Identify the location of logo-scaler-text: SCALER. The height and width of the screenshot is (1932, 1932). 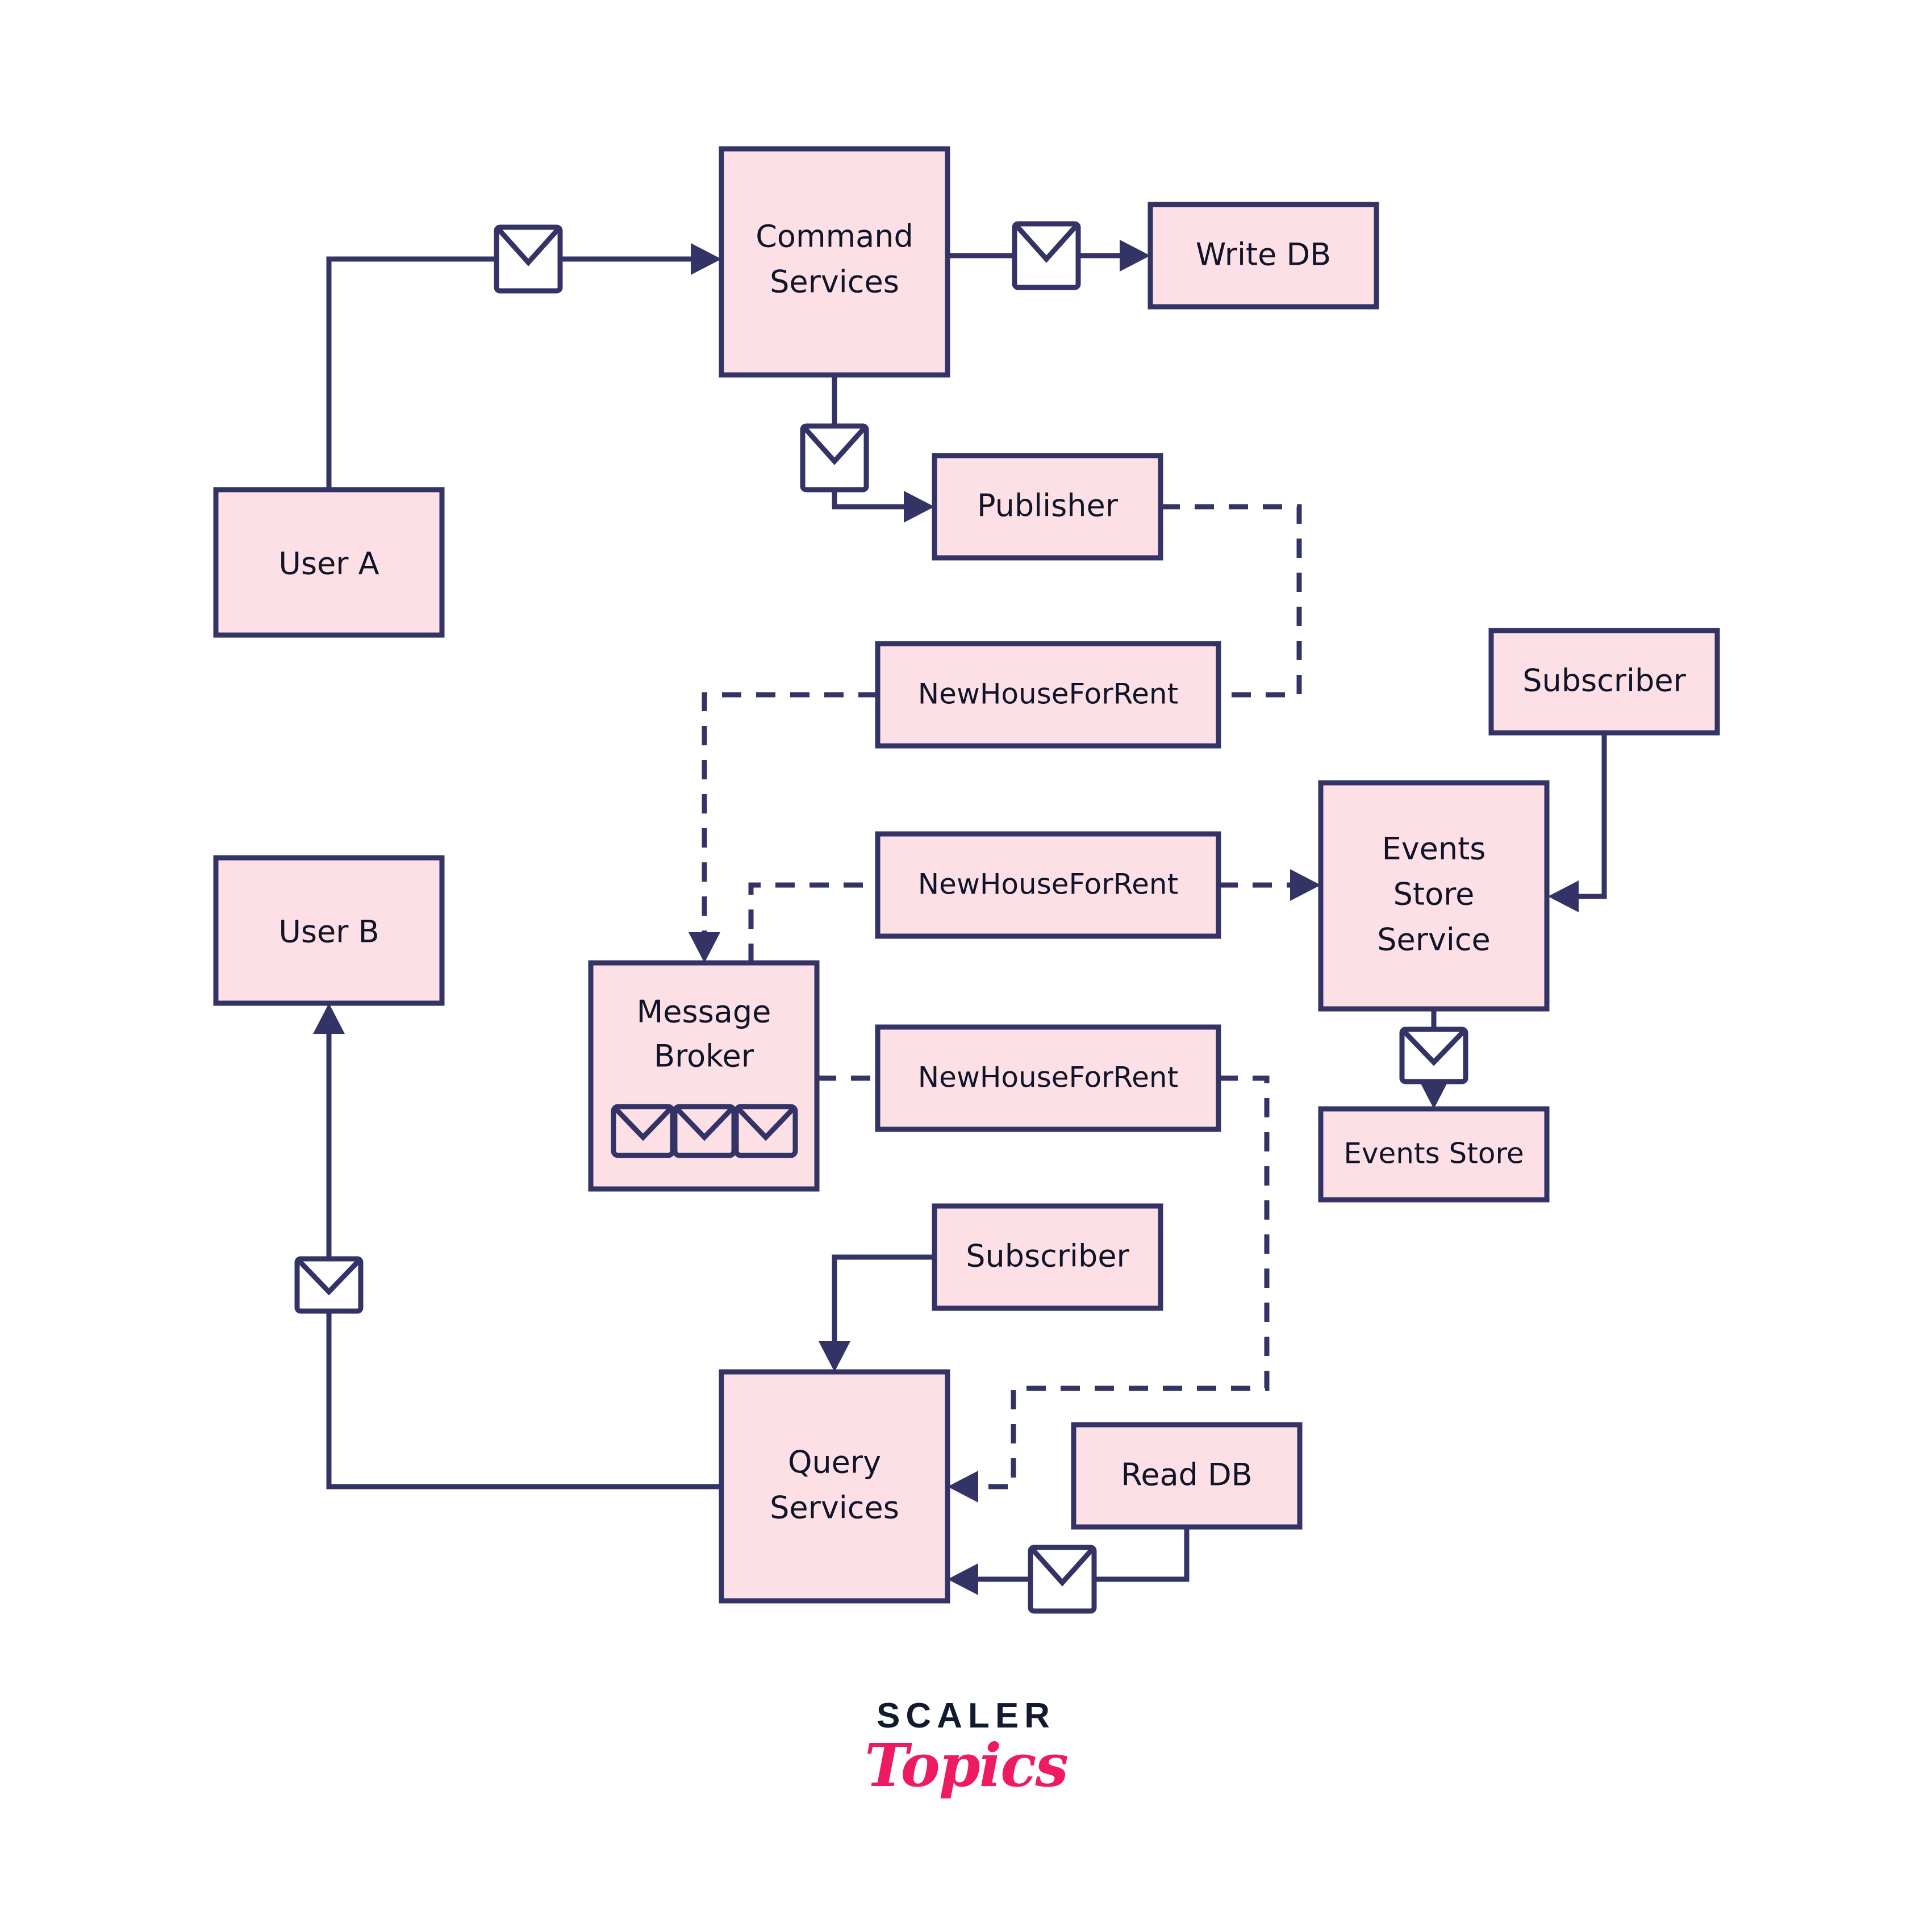
(966, 1716).